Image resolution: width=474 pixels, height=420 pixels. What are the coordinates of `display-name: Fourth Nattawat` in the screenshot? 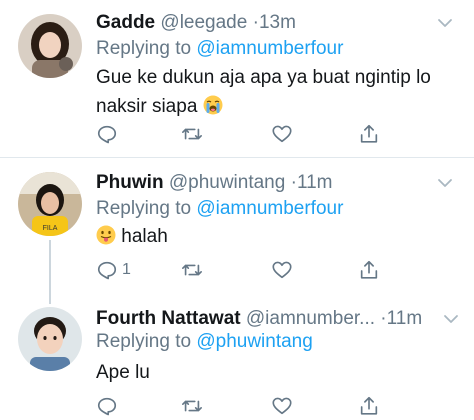 It's located at (168, 318).